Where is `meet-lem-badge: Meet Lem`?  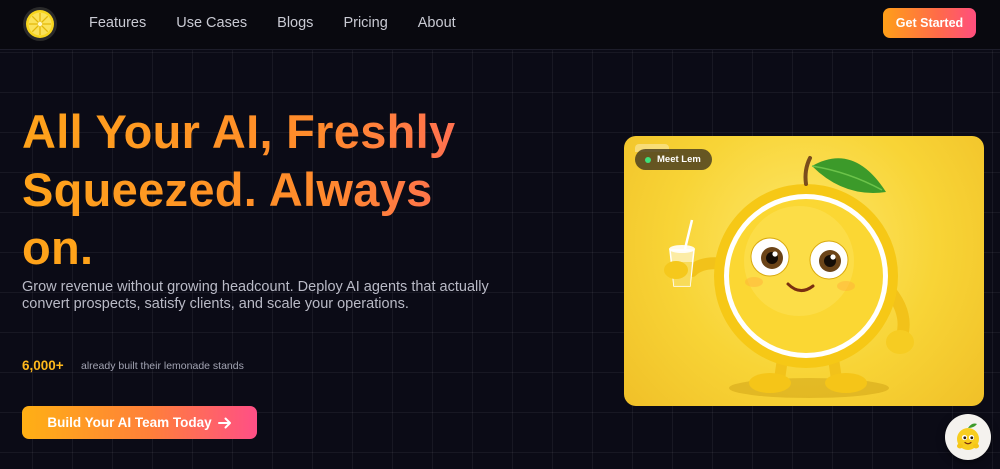
meet-lem-badge: Meet Lem is located at coordinates (673, 159).